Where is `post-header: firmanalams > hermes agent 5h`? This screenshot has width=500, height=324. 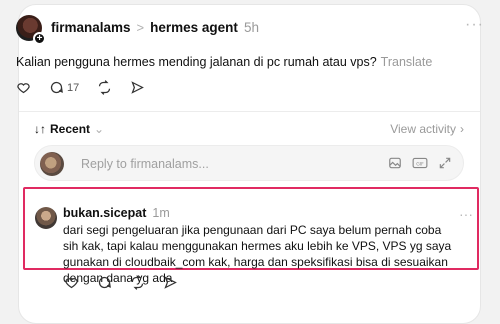
post-header: firmanalams > hermes agent 5h is located at coordinates (155, 27).